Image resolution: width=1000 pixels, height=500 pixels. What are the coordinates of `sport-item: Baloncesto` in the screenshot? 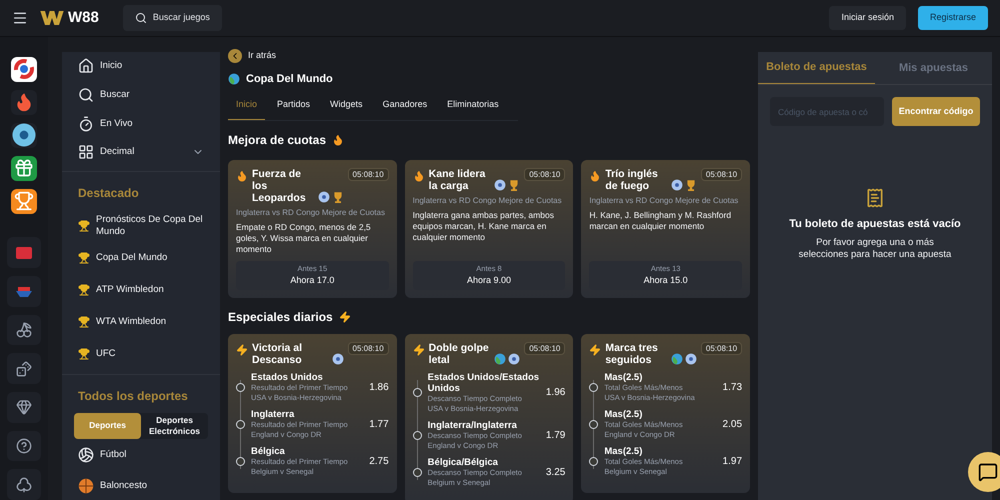 It's located at (141, 485).